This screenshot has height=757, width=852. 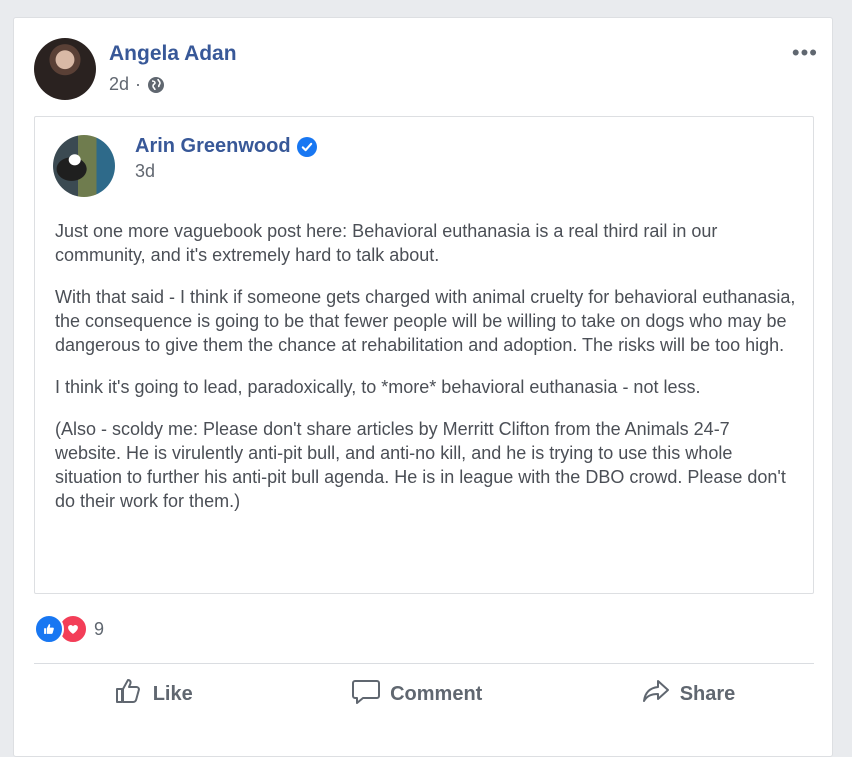 I want to click on action-bar: Like Comment Share, so click(x=424, y=694).